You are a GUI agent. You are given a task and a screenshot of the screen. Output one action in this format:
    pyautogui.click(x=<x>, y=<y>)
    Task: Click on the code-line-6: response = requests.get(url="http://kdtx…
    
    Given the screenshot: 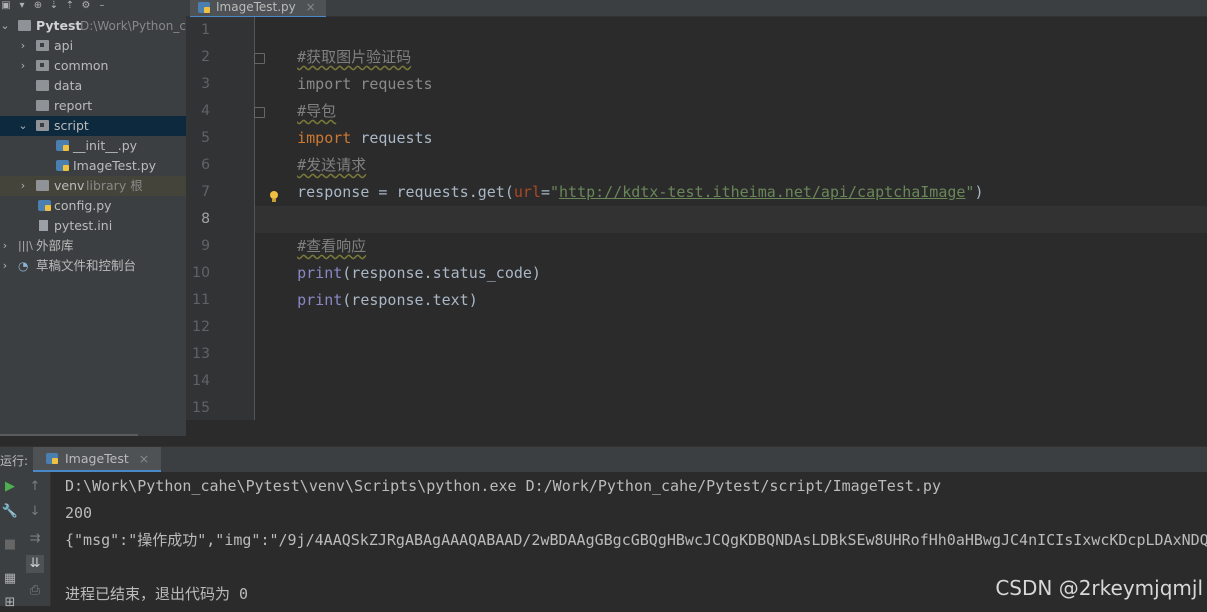 What is the action you would take?
    pyautogui.click(x=622, y=176)
    